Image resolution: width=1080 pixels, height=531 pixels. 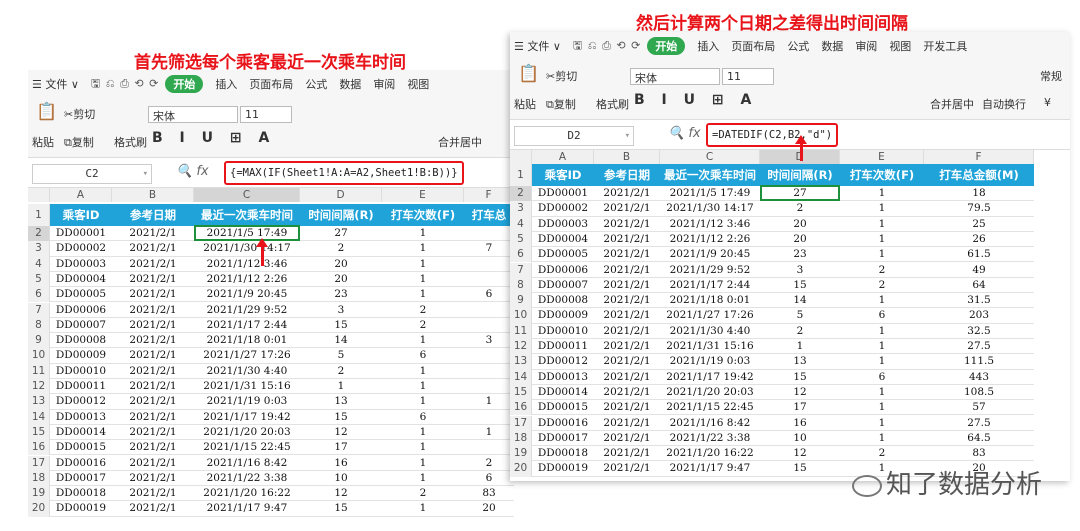 I want to click on table-cell: 17, so click(x=800, y=407).